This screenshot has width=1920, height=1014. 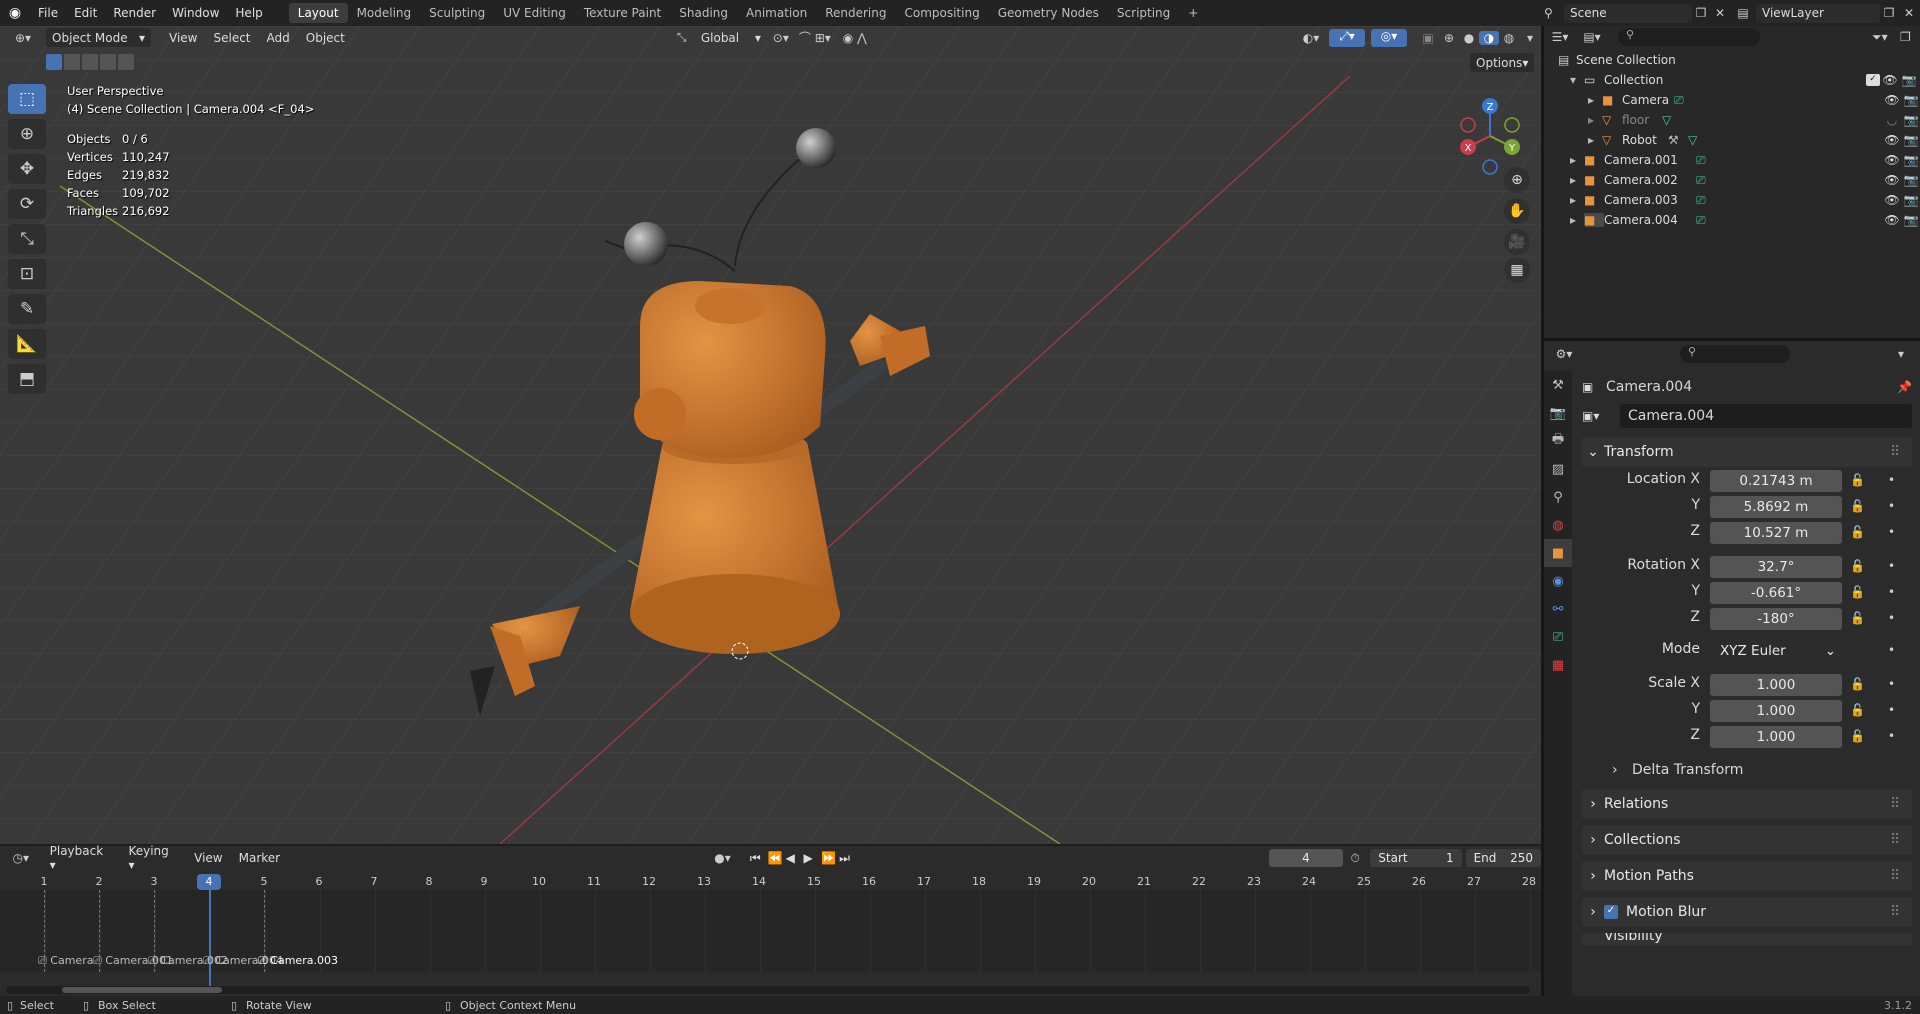 I want to click on lock-scale-y-icon: 🔓, so click(x=1857, y=710).